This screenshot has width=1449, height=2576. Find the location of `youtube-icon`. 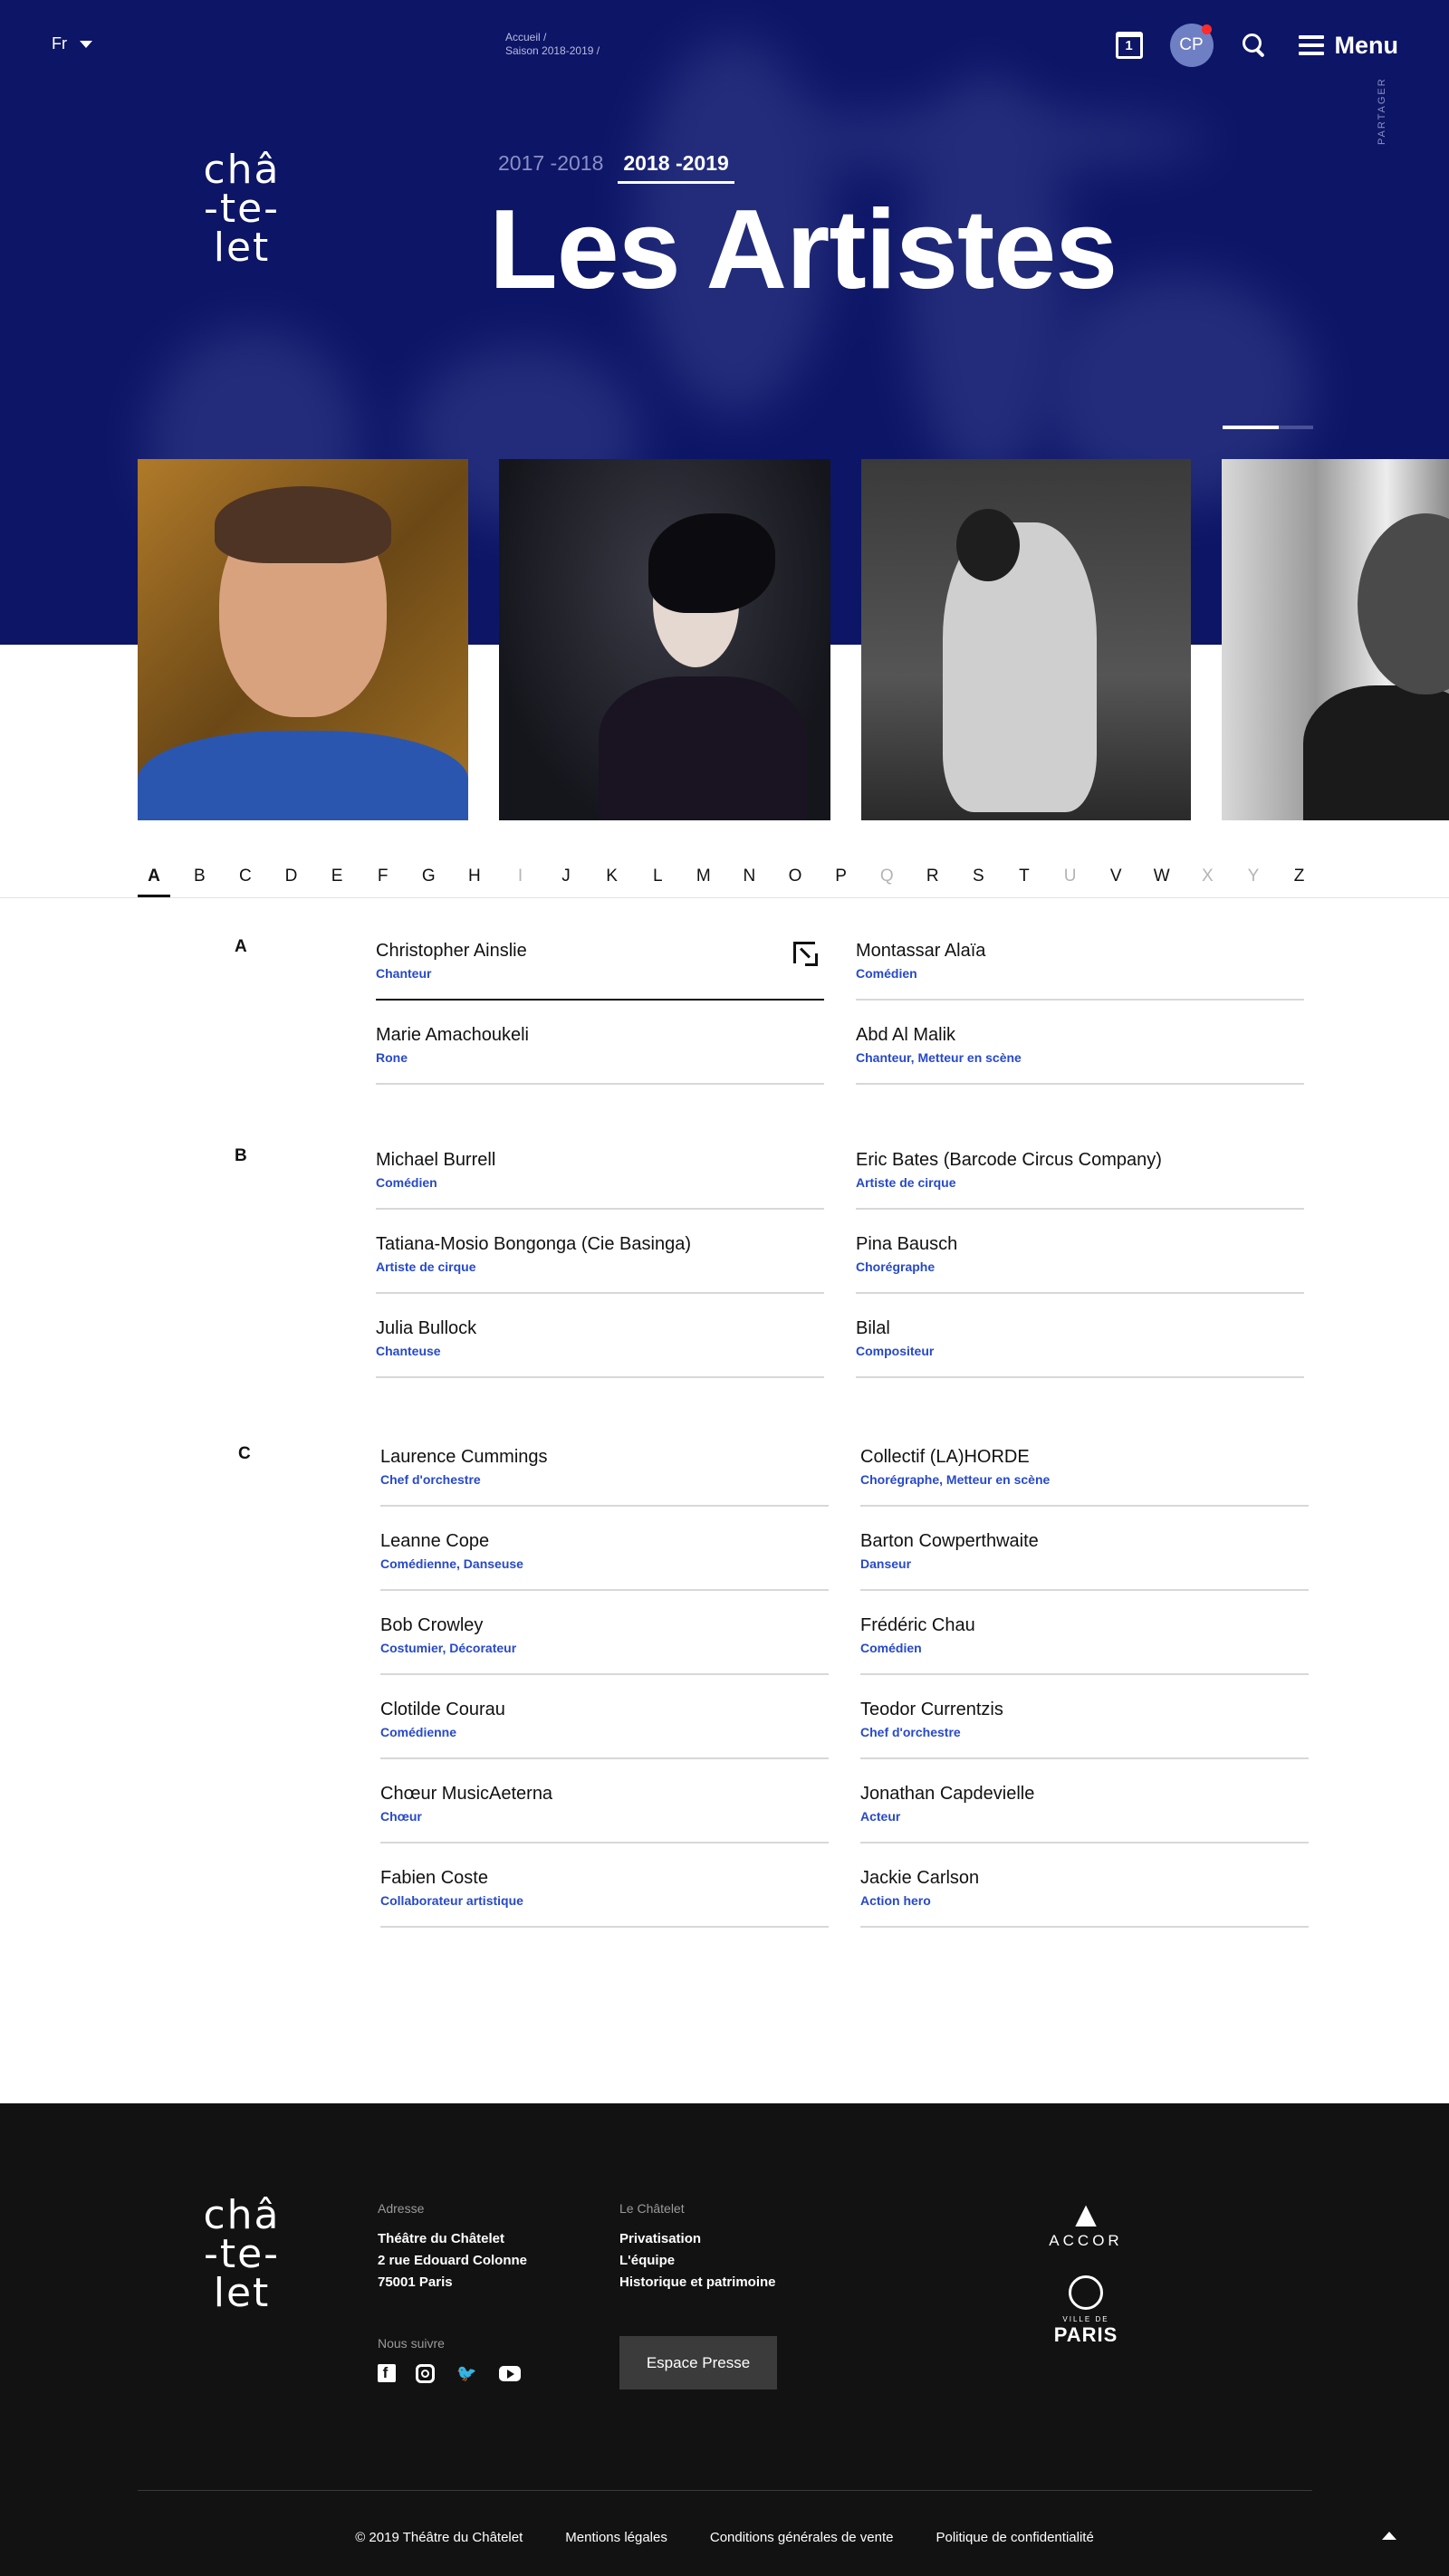

youtube-icon is located at coordinates (510, 2373).